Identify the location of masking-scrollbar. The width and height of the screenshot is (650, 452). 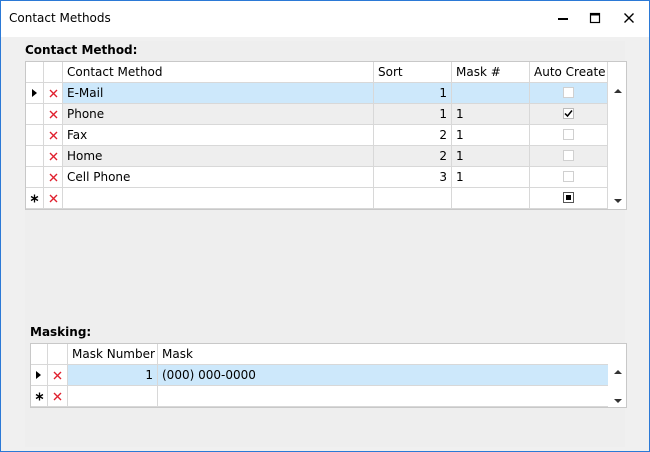
(618, 375).